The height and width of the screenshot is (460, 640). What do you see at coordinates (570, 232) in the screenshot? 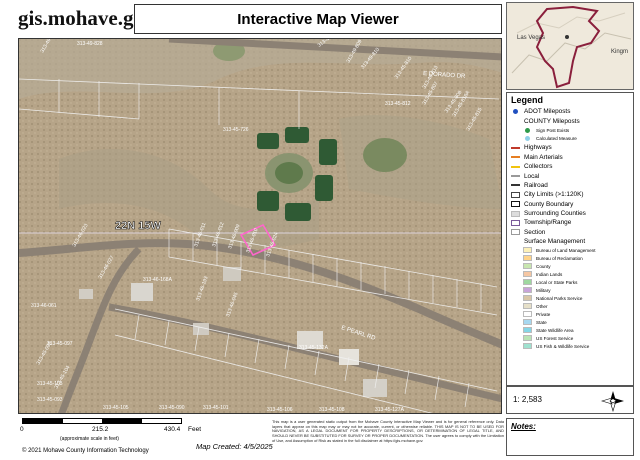
I see `legend-item: Section` at bounding box center [570, 232].